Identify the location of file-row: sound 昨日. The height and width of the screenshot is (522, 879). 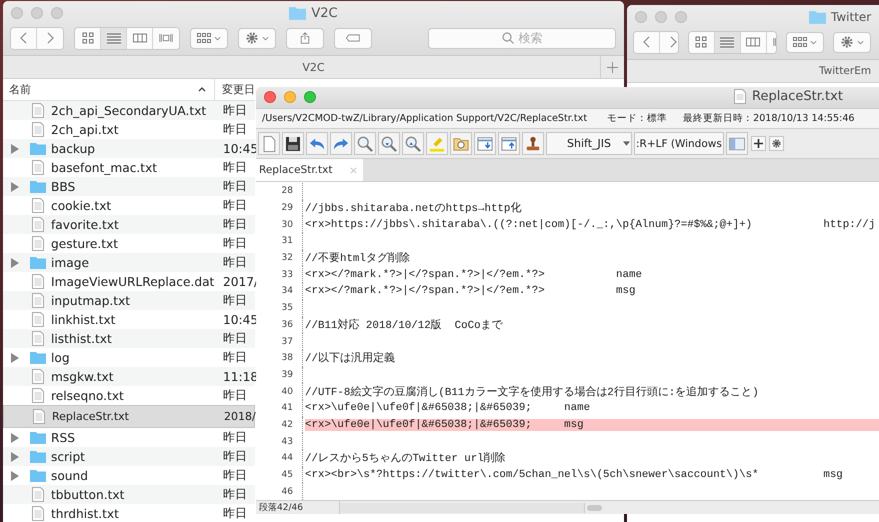
(129, 475).